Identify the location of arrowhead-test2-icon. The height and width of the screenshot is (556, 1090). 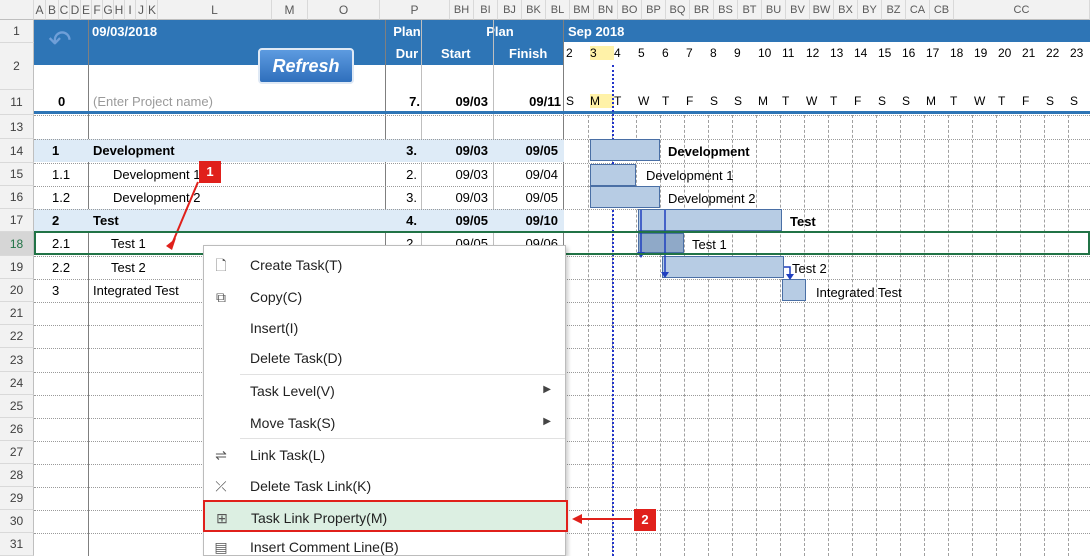
(665, 275).